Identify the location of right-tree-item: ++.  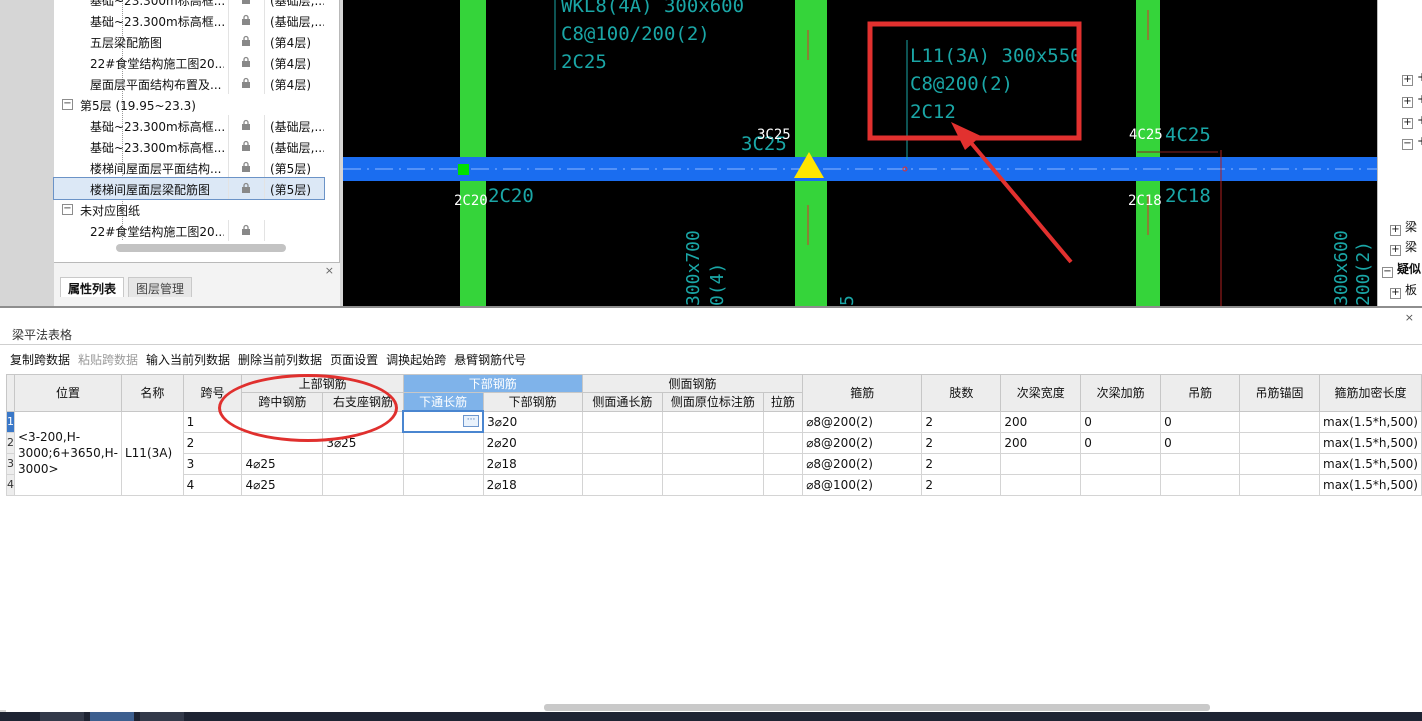
(1412, 100).